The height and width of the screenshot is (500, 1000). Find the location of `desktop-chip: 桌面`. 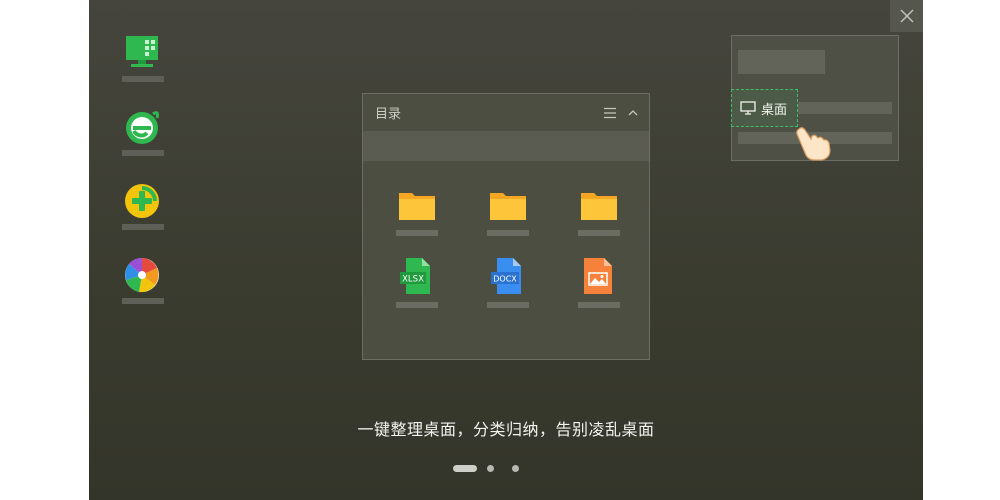

desktop-chip: 桌面 is located at coordinates (764, 108).